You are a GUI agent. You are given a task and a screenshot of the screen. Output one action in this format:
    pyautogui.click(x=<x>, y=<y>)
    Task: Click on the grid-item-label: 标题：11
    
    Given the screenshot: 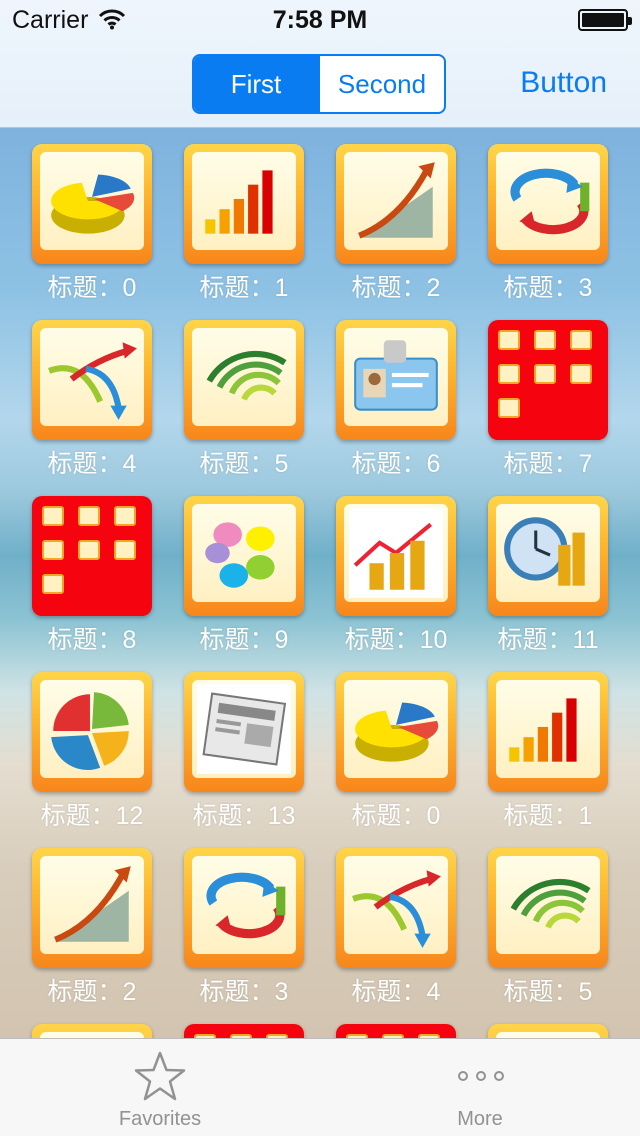 What is the action you would take?
    pyautogui.click(x=548, y=640)
    